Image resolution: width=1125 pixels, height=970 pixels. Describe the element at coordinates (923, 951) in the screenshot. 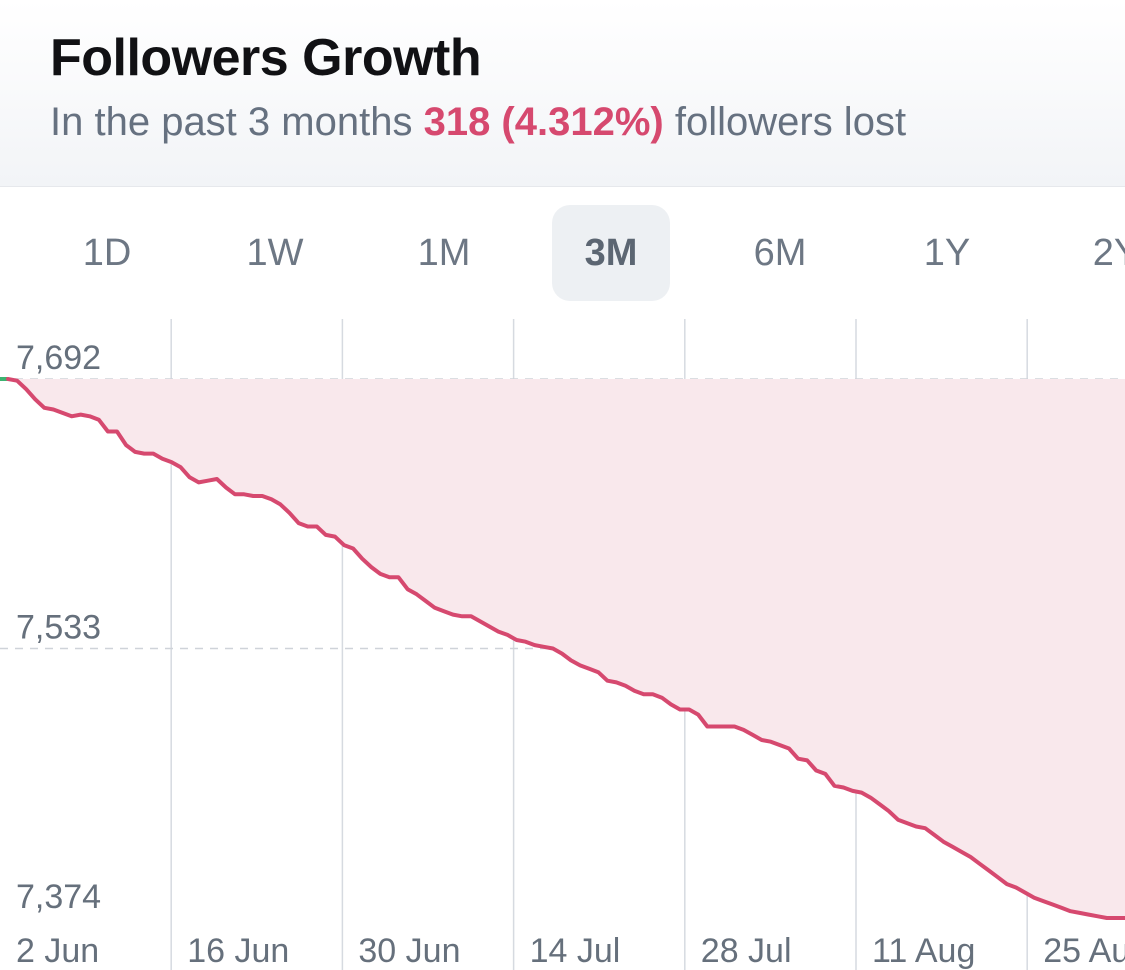

I see `x-tick-label: 11 Aug` at that location.